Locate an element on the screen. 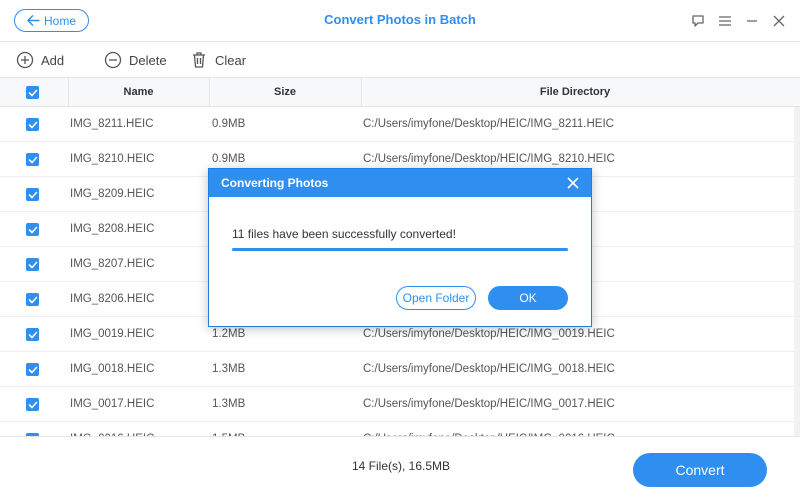 This screenshot has width=800, height=497. title-bar: Home Convert Photos in Batch is located at coordinates (400, 21).